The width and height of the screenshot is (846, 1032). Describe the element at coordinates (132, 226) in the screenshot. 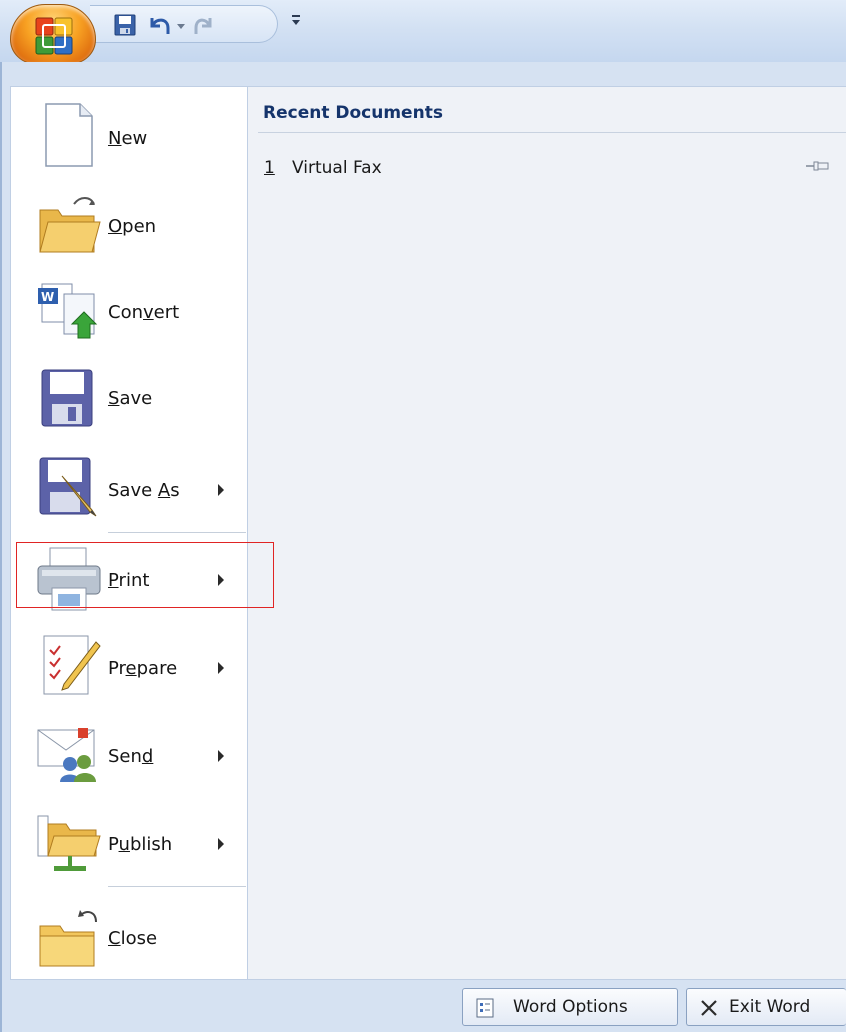

I see `menu-item-label: Open` at that location.